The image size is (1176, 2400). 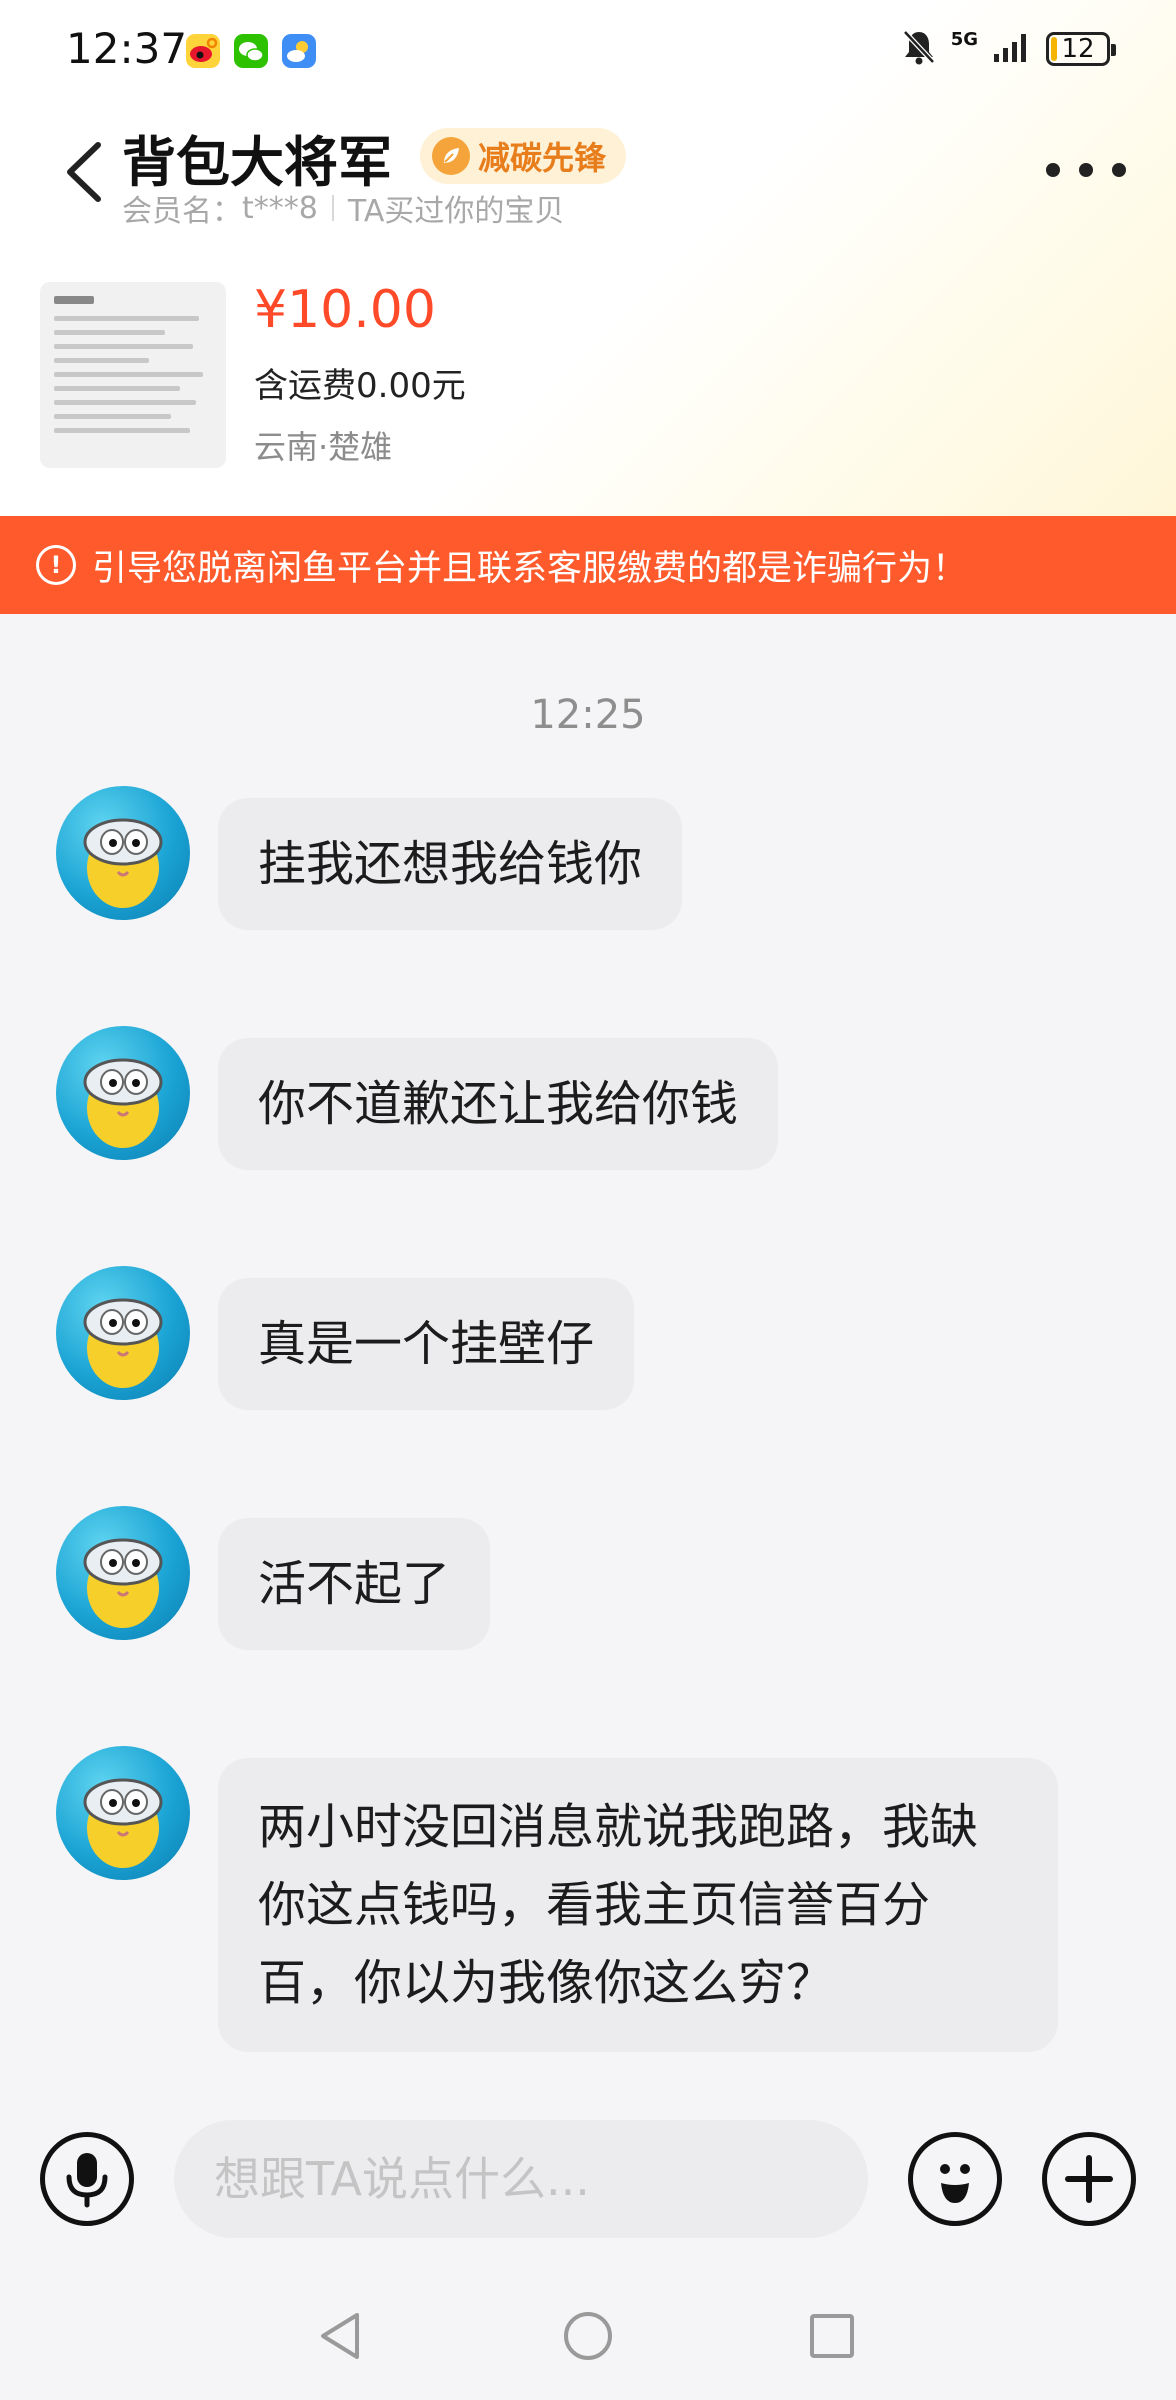 What do you see at coordinates (450, 864) in the screenshot?
I see `message-bubble: 挂我还想我给钱你` at bounding box center [450, 864].